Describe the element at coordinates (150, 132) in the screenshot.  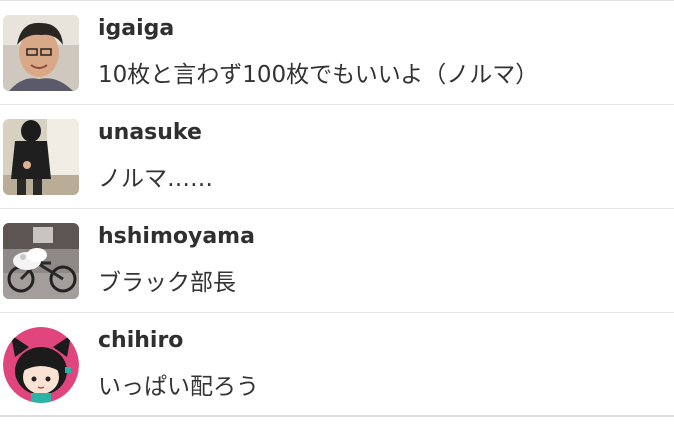
I see `username: unasuke` at that location.